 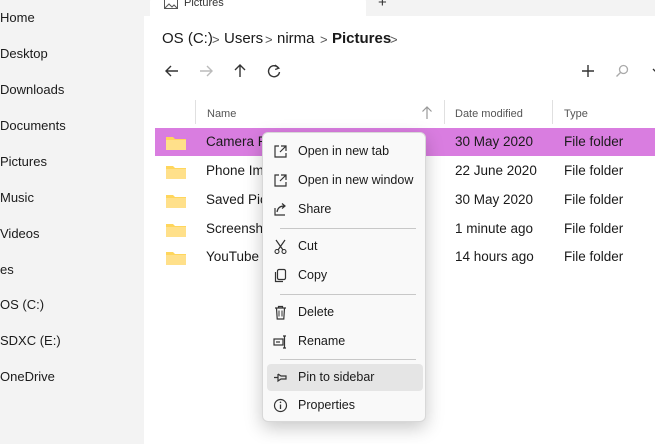 I want to click on file-name: Phone Im, so click(x=235, y=170).